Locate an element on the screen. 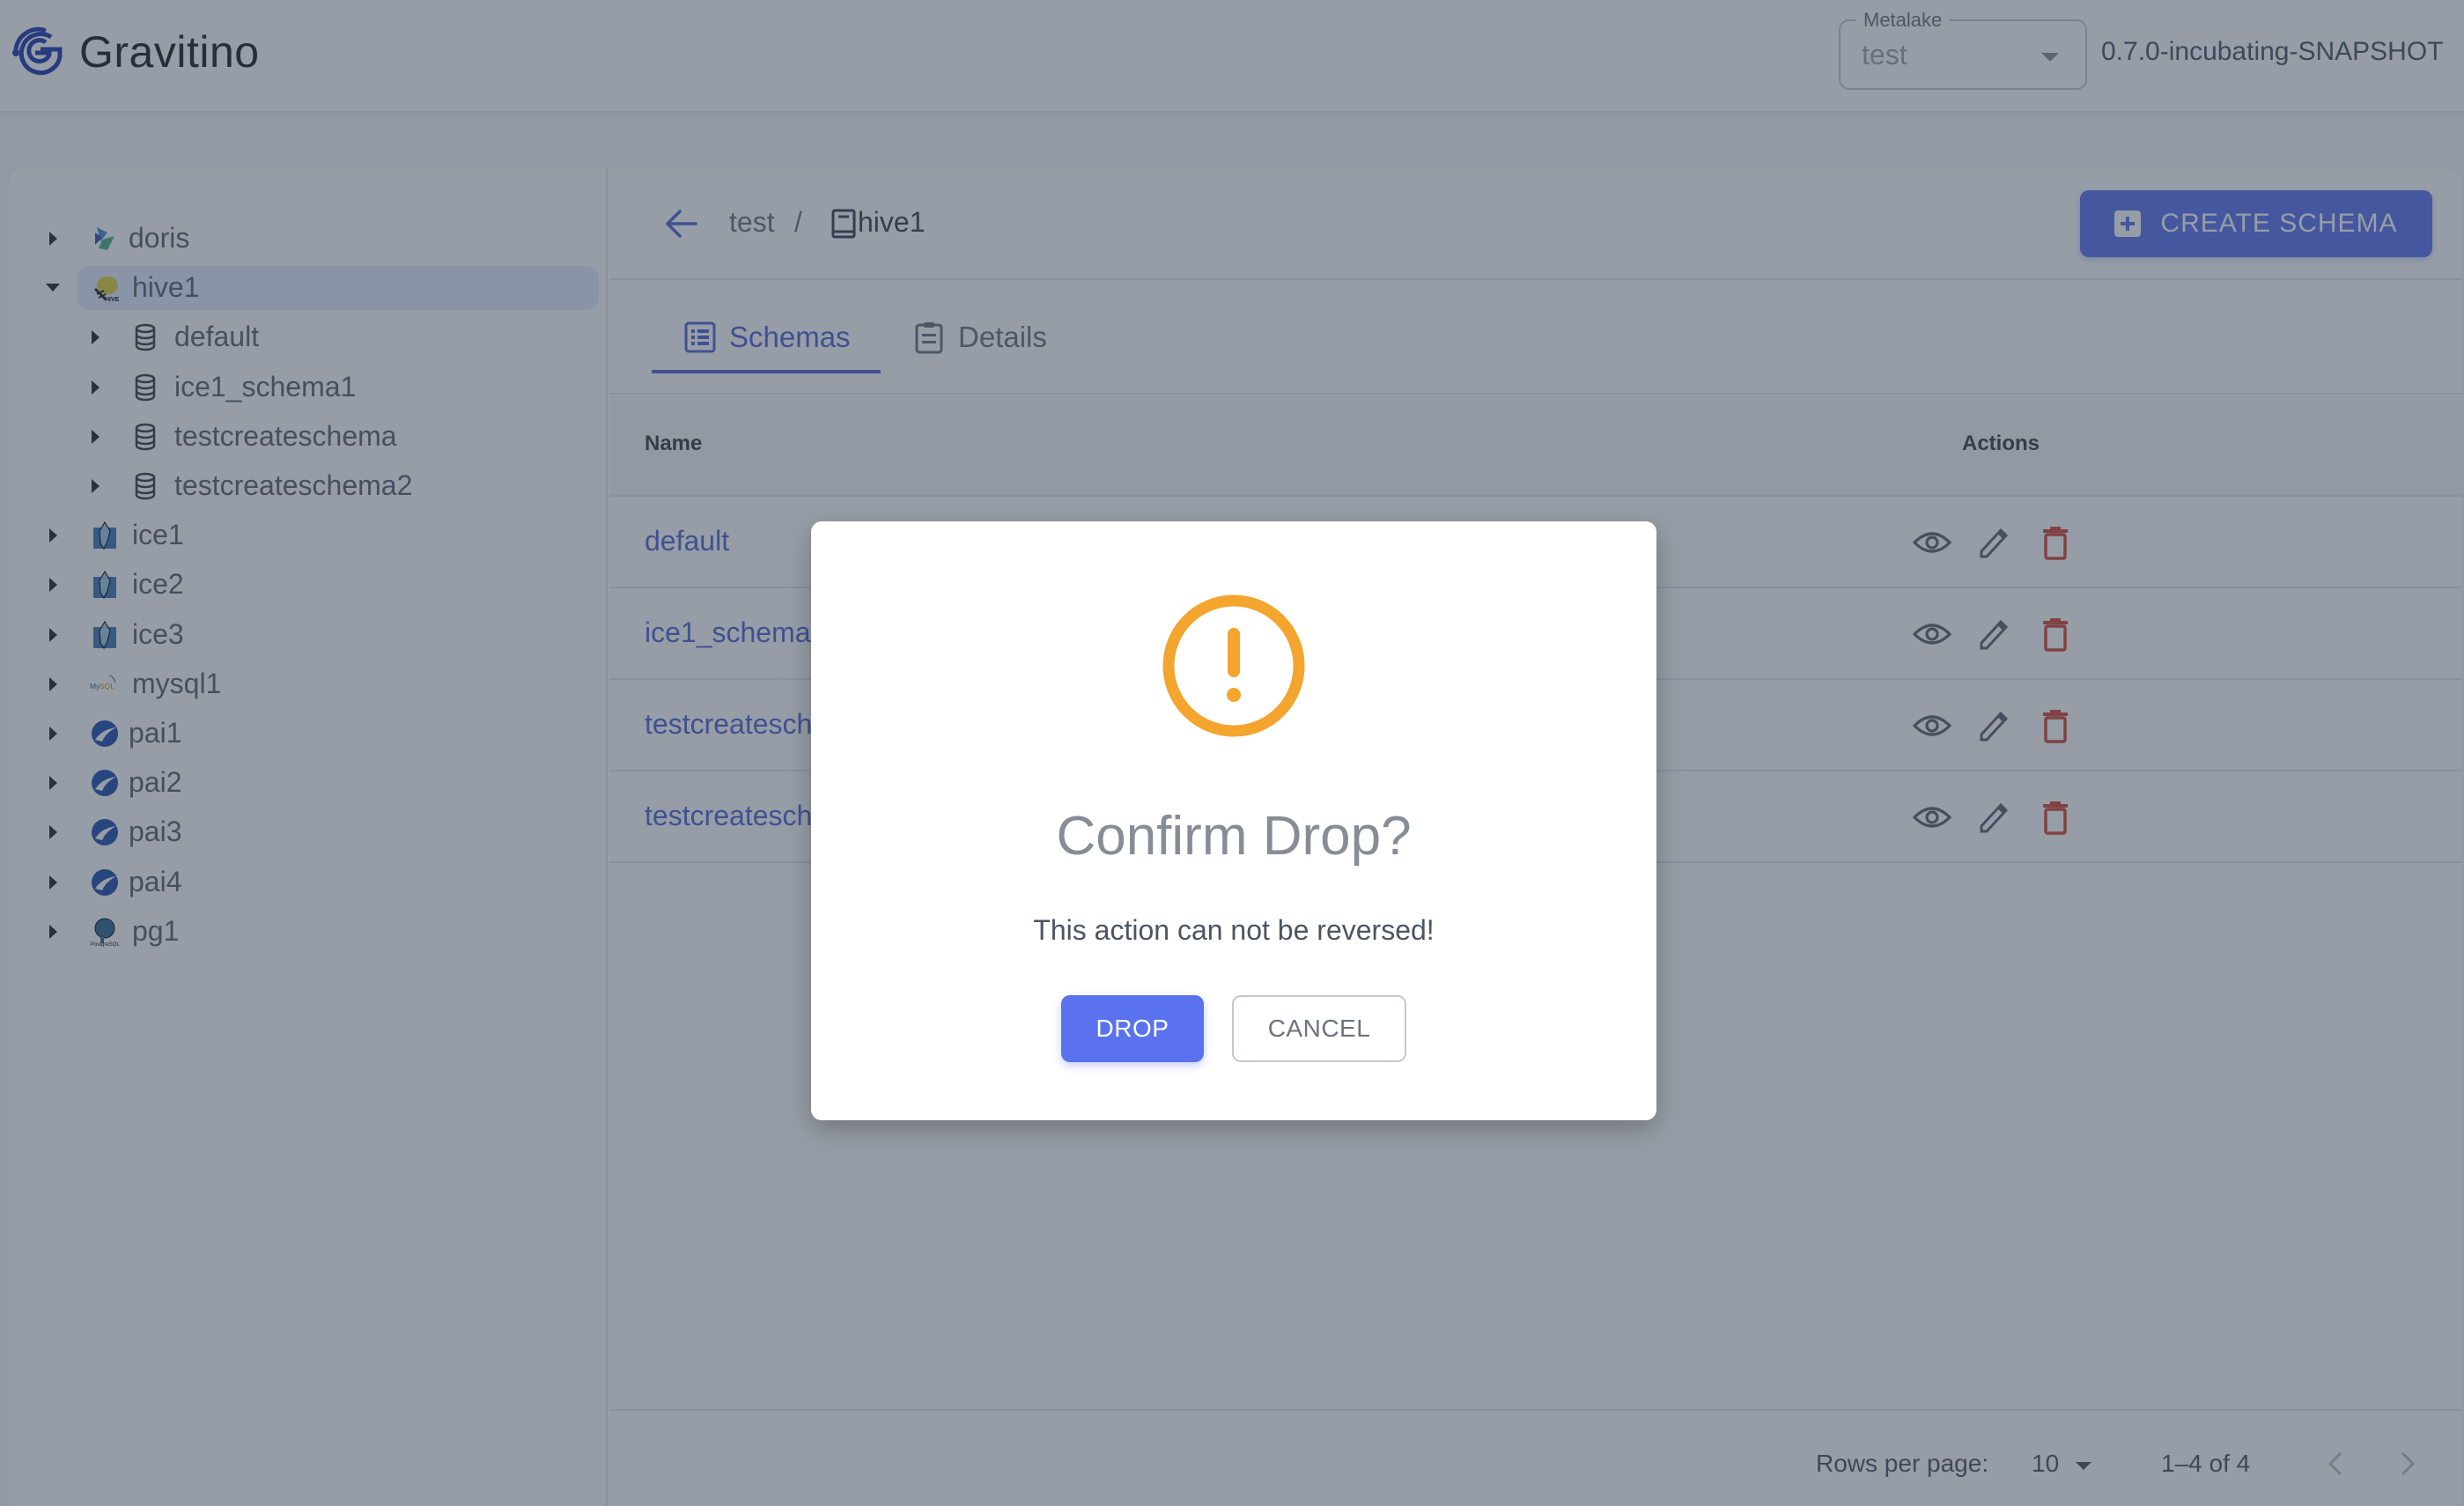 This screenshot has width=2464, height=1506. drop-button: DROP is located at coordinates (1132, 1029).